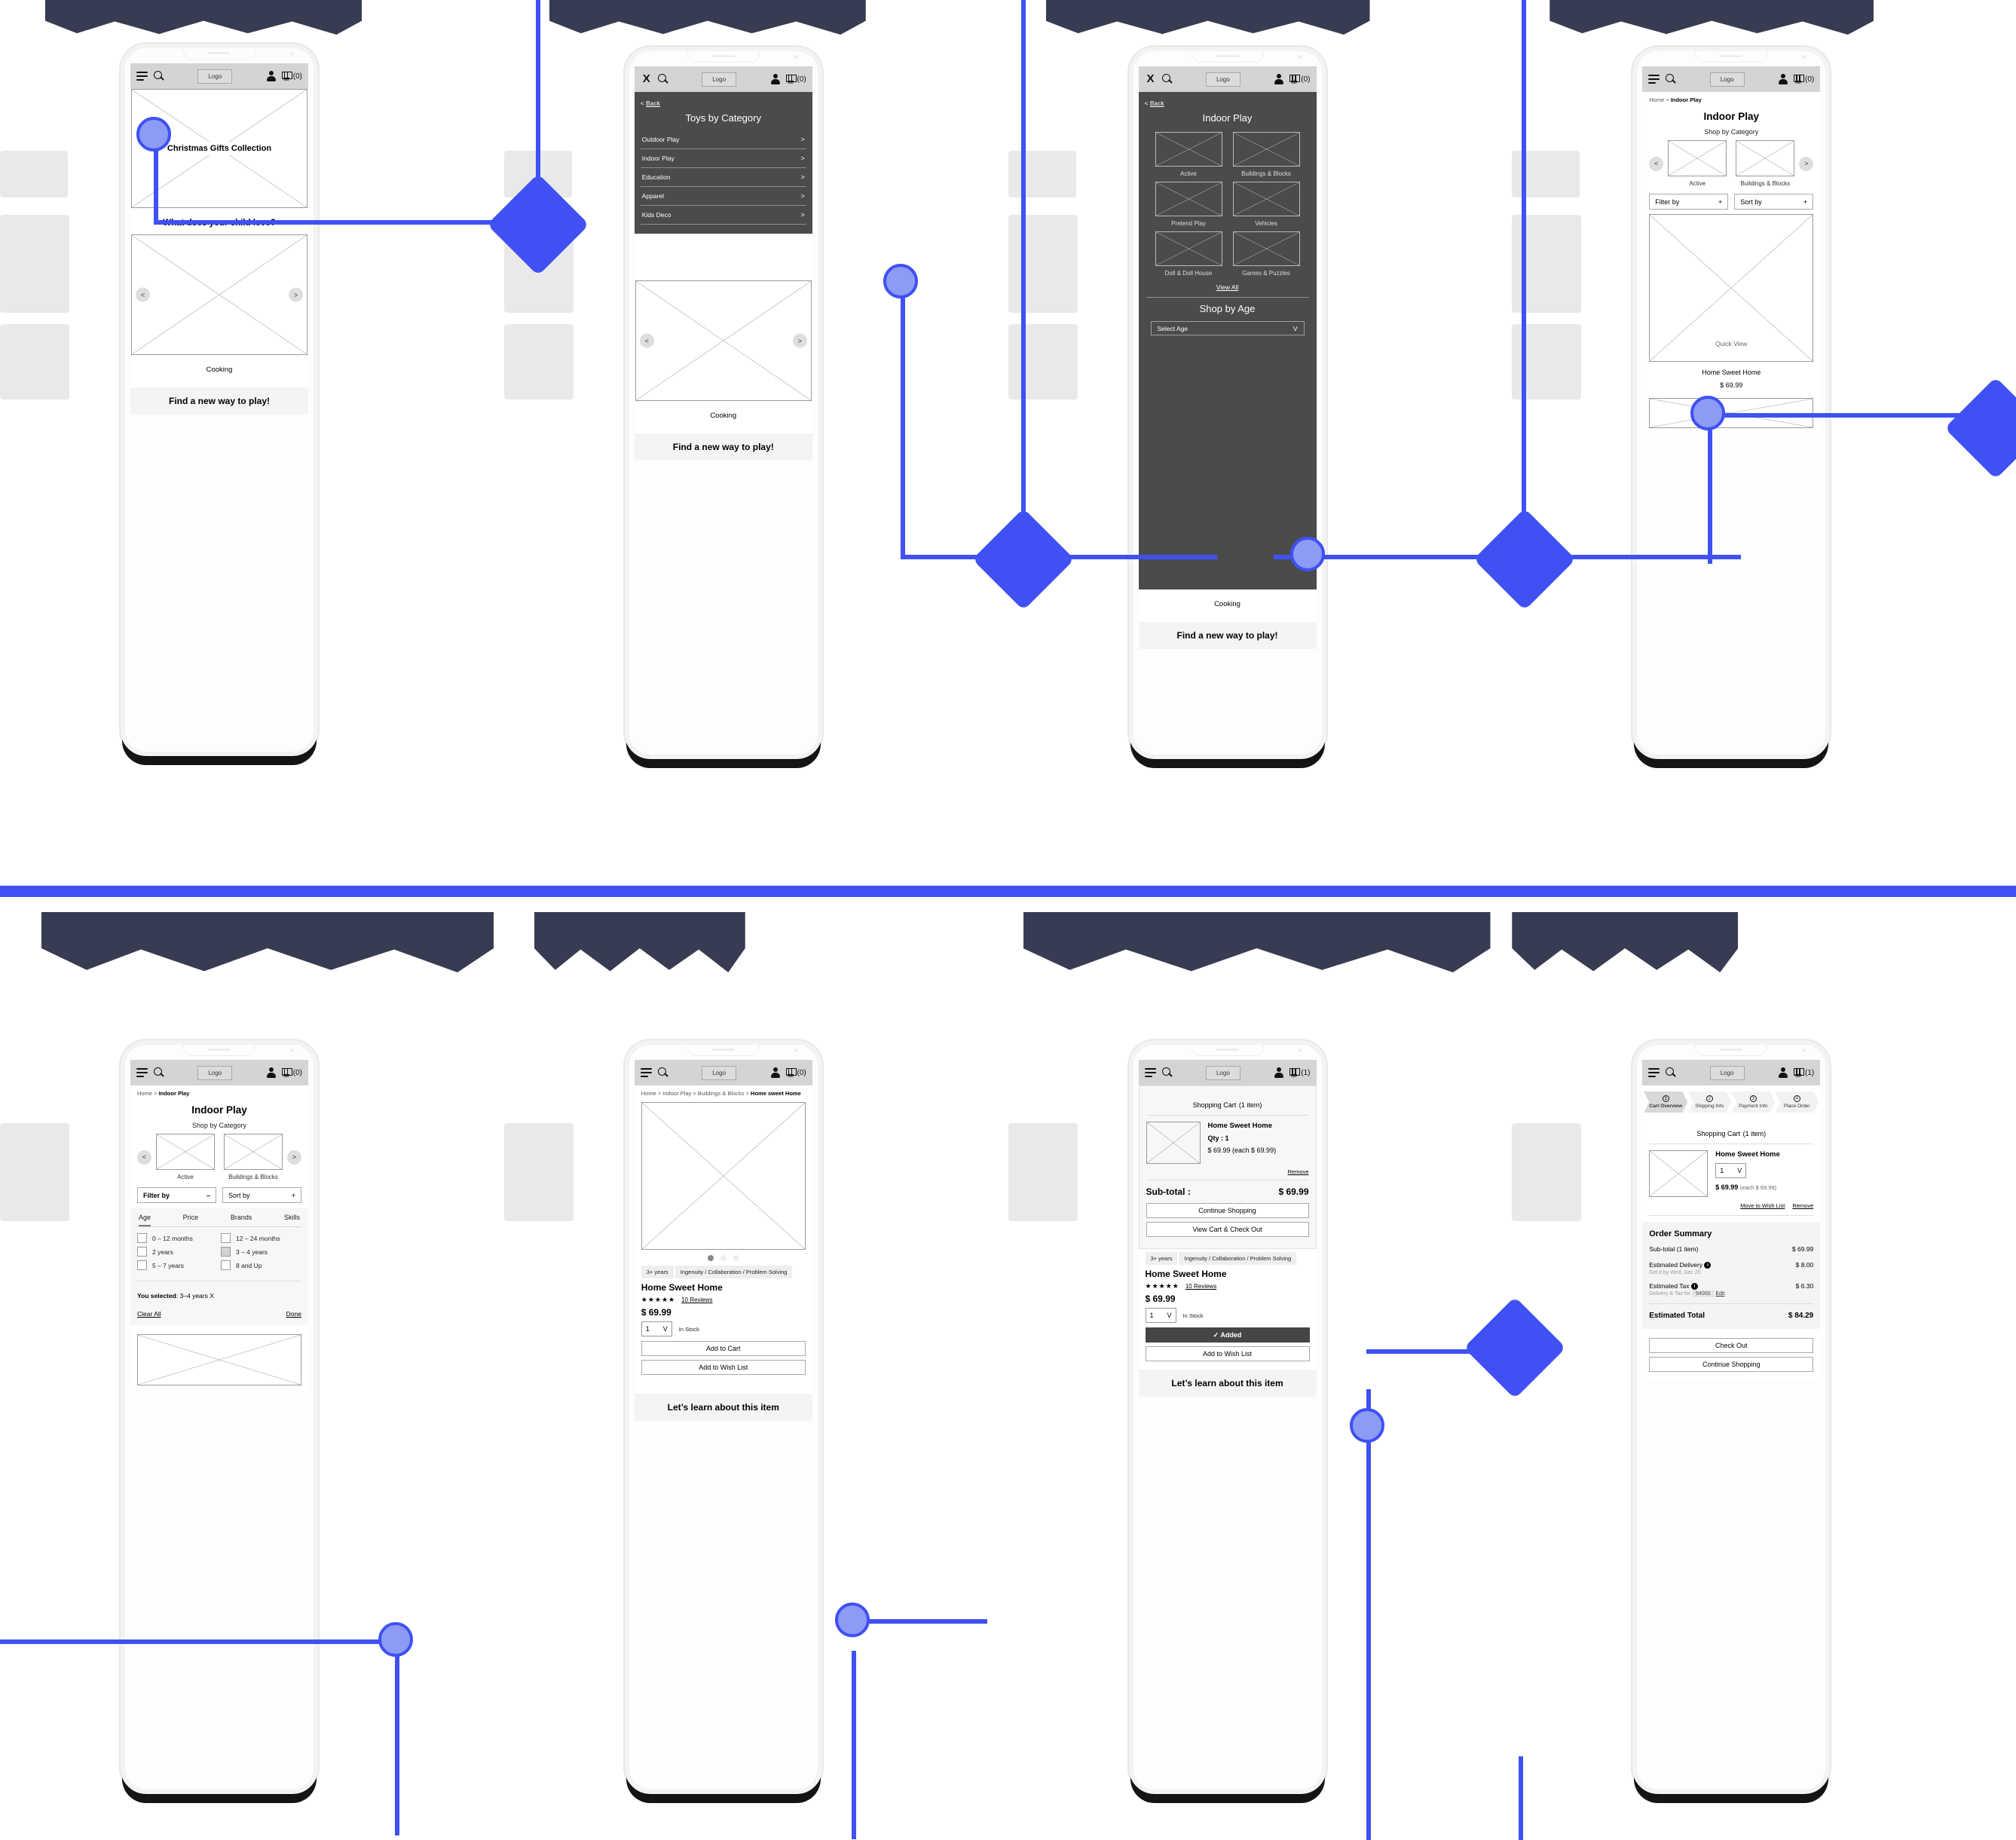 The image size is (2016, 1840). I want to click on category-active: Active, so click(186, 1157).